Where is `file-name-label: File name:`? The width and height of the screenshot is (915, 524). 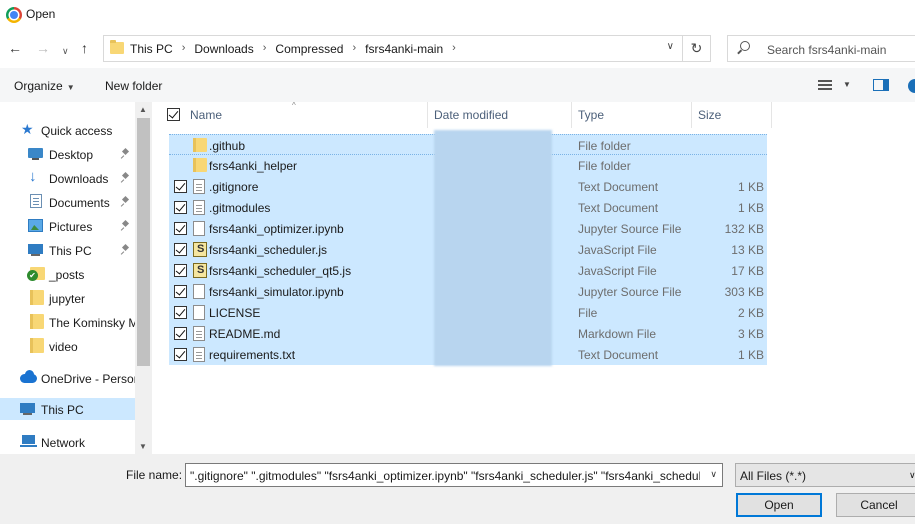
file-name-label: File name: is located at coordinates (154, 475).